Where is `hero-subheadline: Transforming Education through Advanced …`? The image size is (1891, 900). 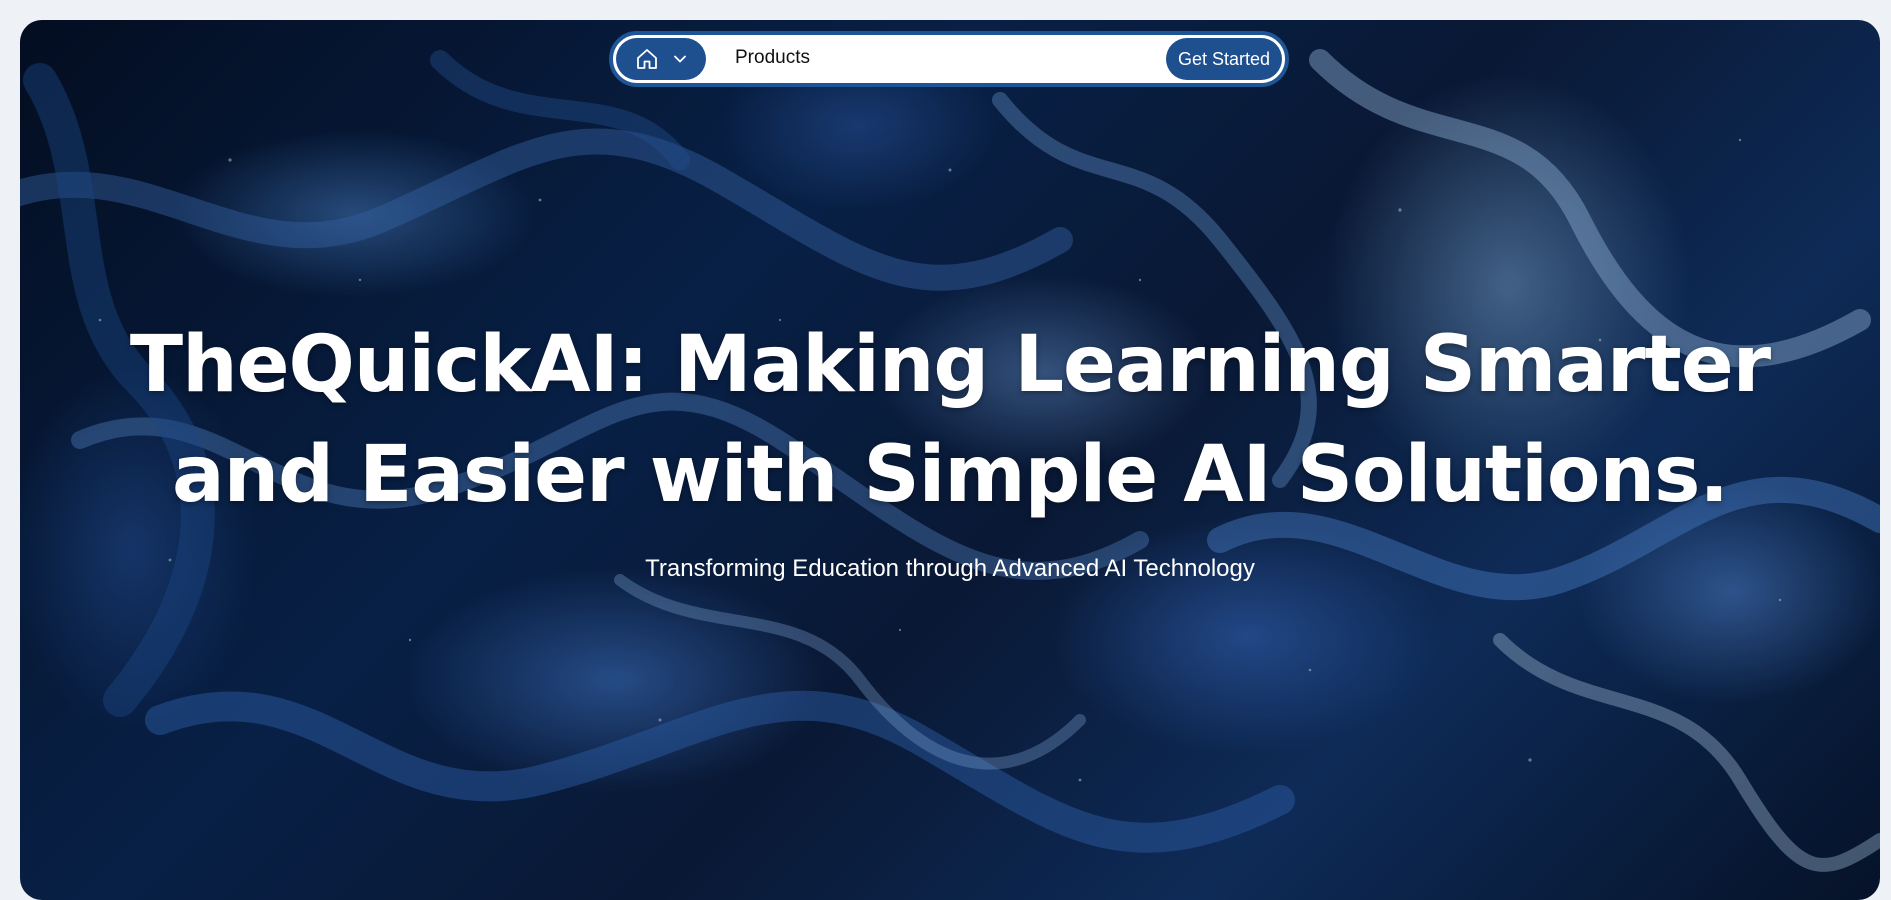
hero-subheadline: Transforming Education through Advanced … is located at coordinates (950, 568).